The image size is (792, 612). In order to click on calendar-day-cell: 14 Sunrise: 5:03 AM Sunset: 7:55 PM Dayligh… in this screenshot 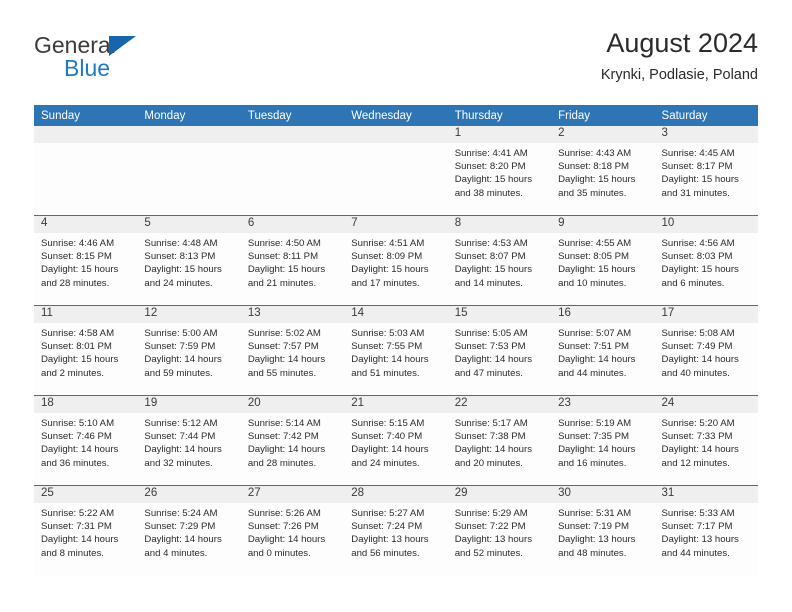, I will do `click(396, 350)`.